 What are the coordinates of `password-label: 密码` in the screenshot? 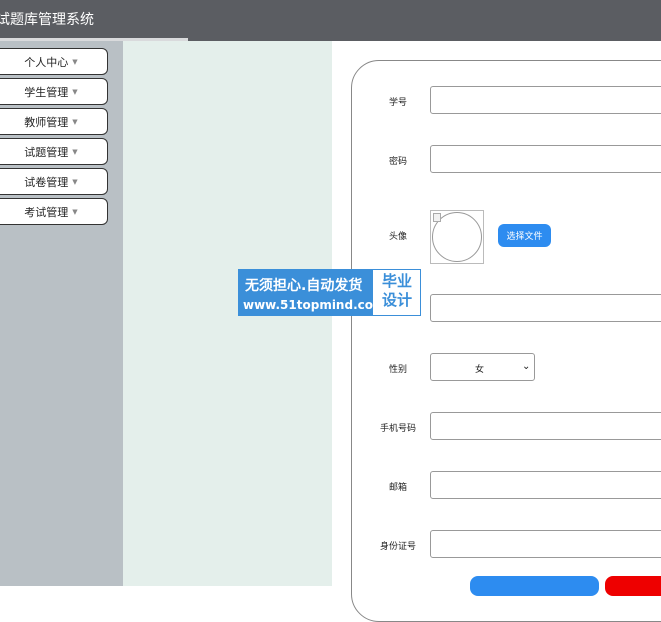 It's located at (397, 162).